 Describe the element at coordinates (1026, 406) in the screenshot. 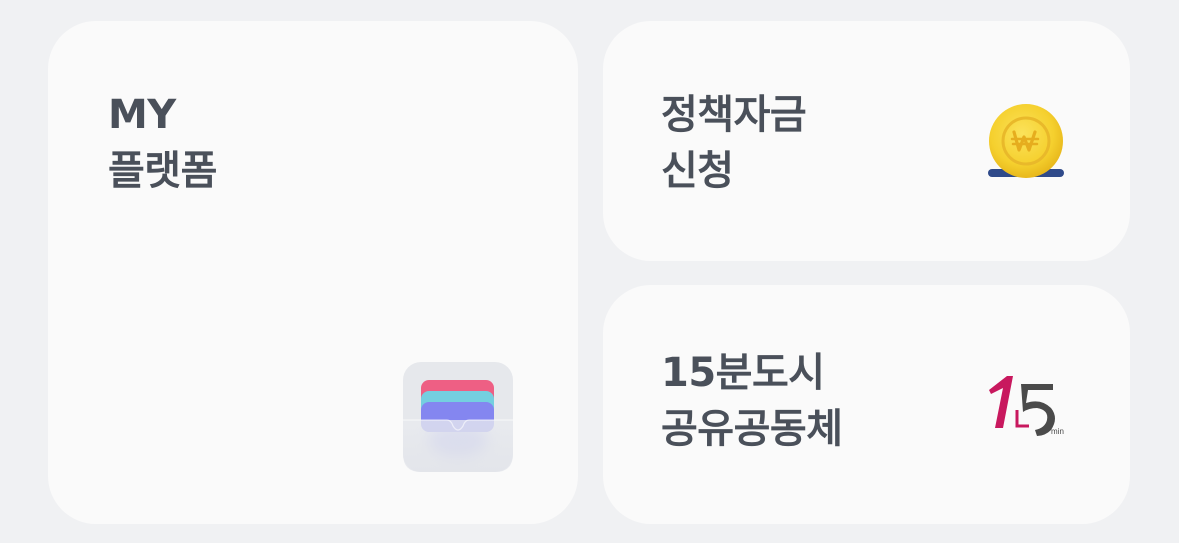

I see `15min-logo-icon: min` at that location.